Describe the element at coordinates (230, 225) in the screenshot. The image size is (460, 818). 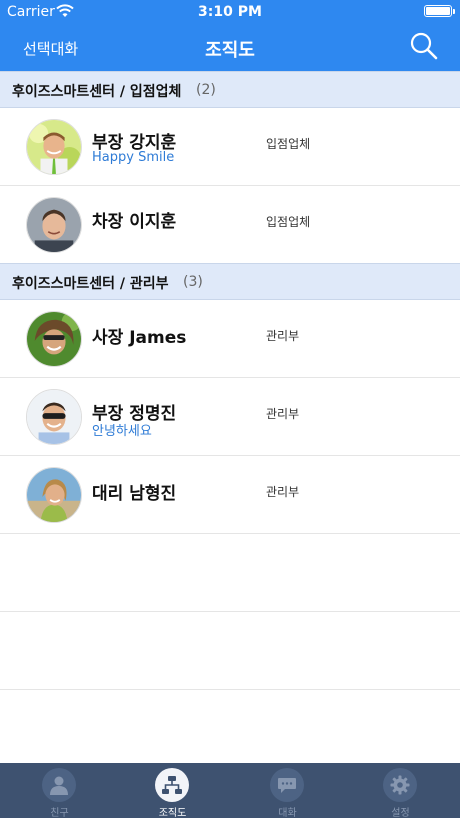
I see `list-item: 차장 이지훈 입점업체` at that location.